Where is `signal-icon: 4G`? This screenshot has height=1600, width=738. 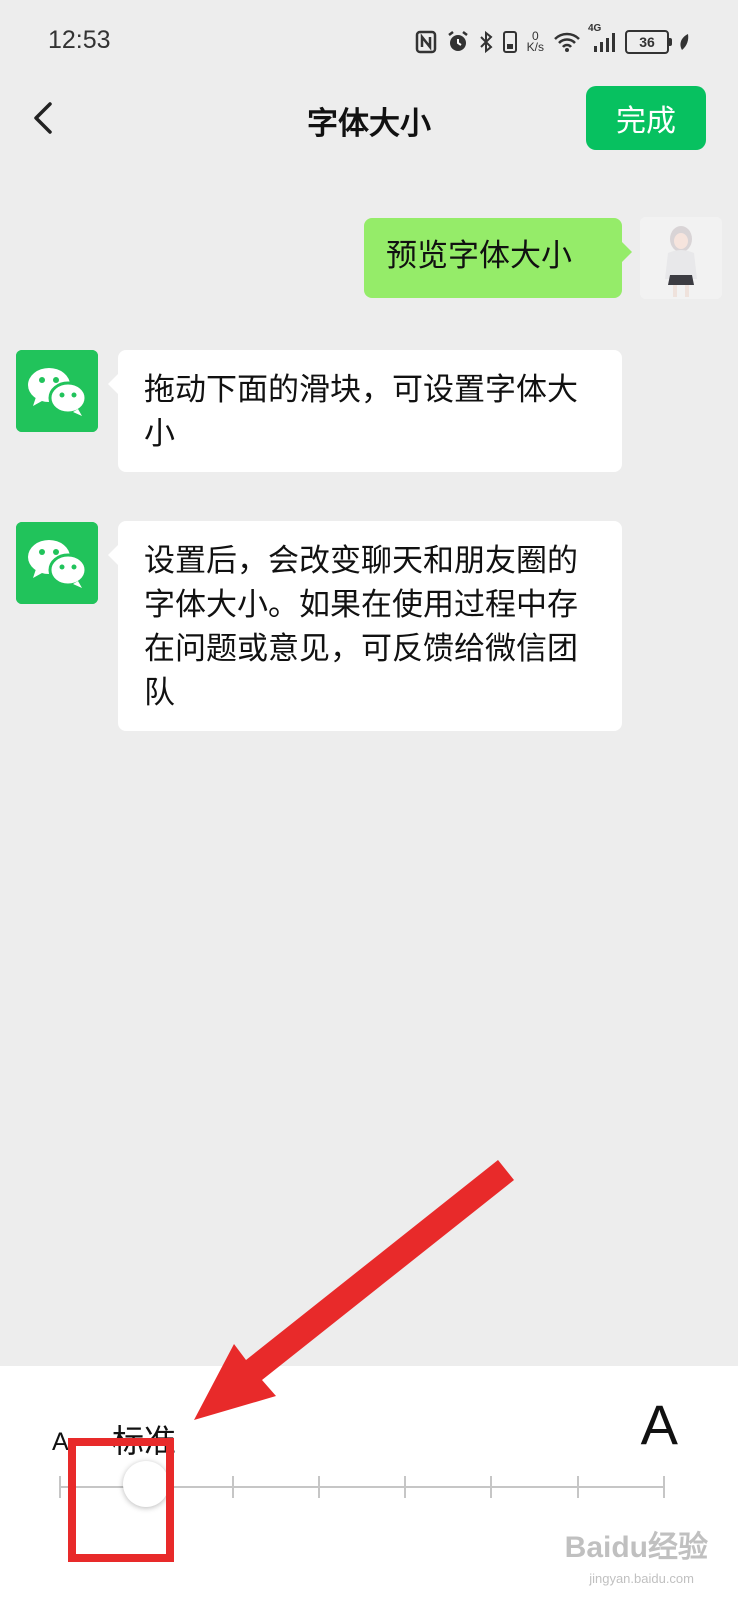
signal-icon: 4G is located at coordinates (602, 38).